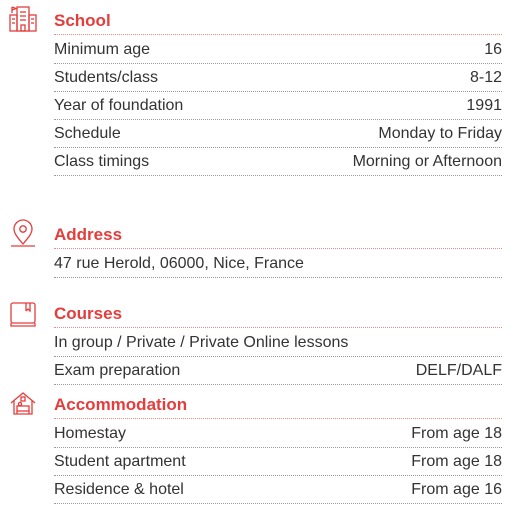  Describe the element at coordinates (278, 235) in the screenshot. I see `section-title-address: Address` at that location.